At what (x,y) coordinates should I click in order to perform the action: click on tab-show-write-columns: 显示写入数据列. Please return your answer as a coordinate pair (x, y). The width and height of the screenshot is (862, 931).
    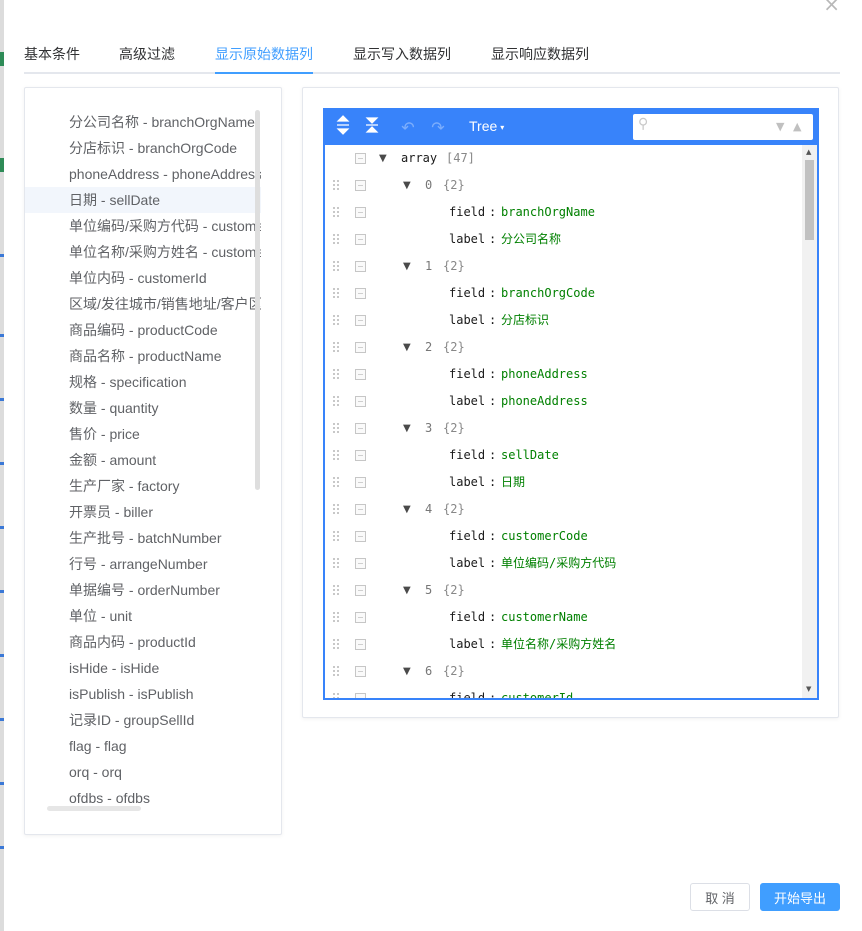
    Looking at the image, I should click on (402, 59).